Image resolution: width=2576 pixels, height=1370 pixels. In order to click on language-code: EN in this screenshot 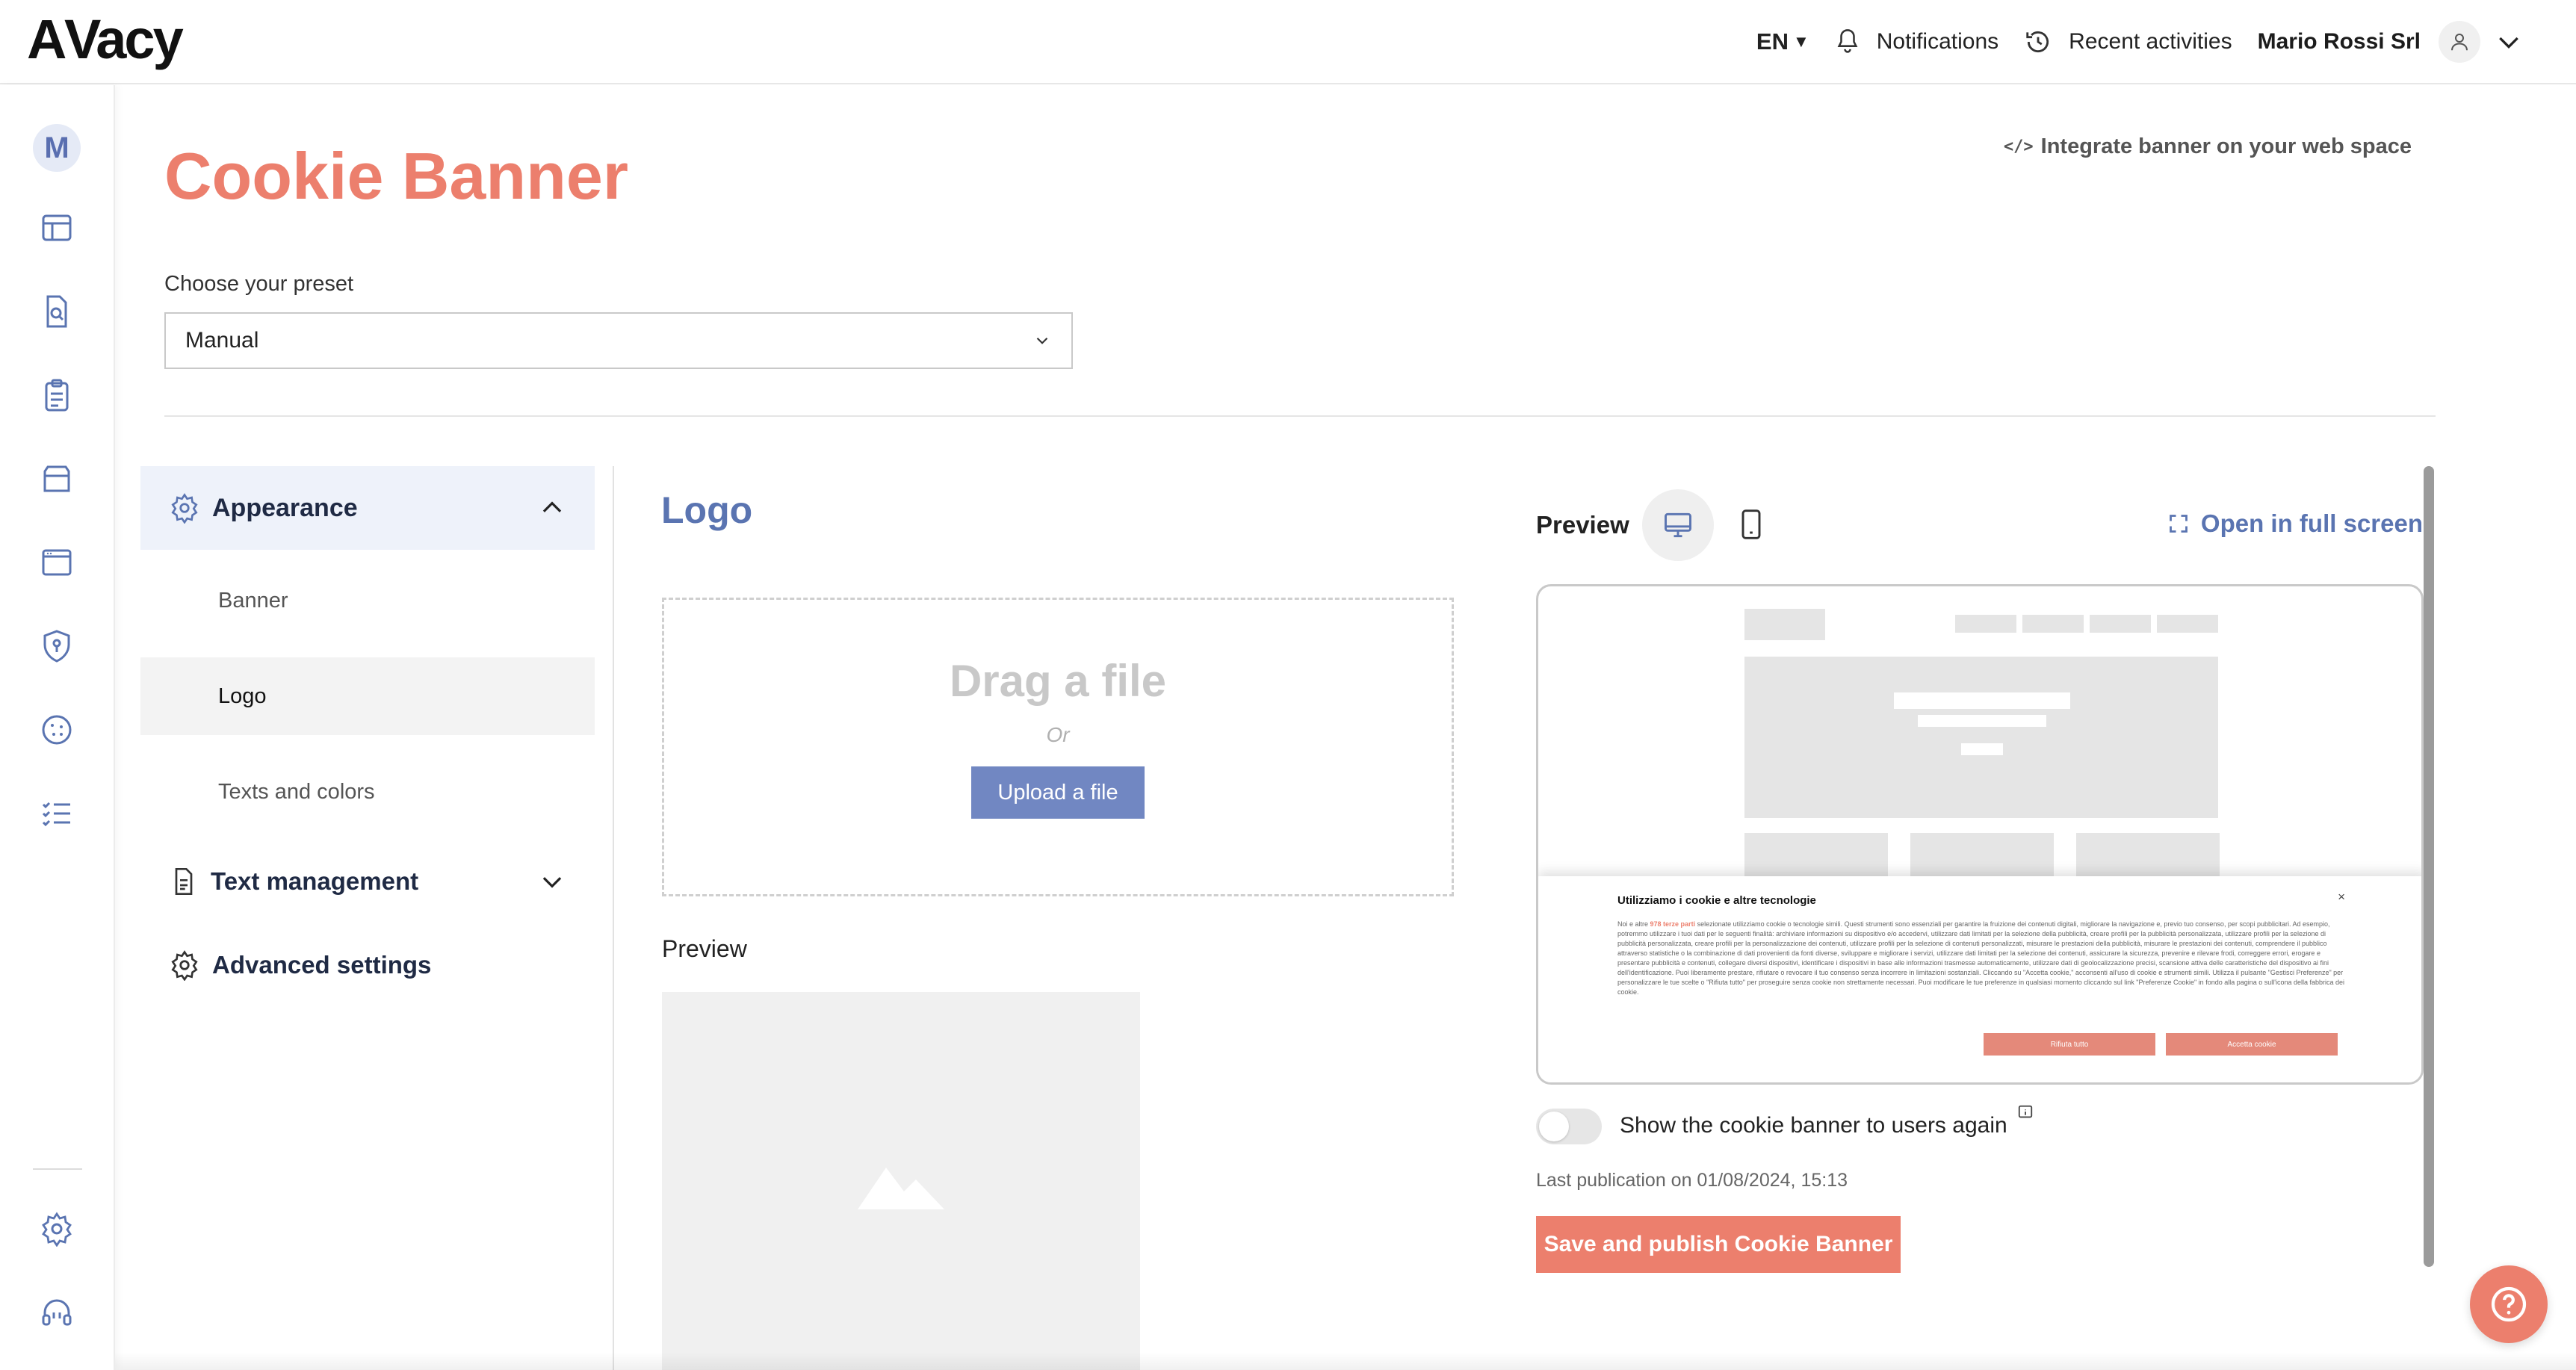, I will do `click(1772, 41)`.